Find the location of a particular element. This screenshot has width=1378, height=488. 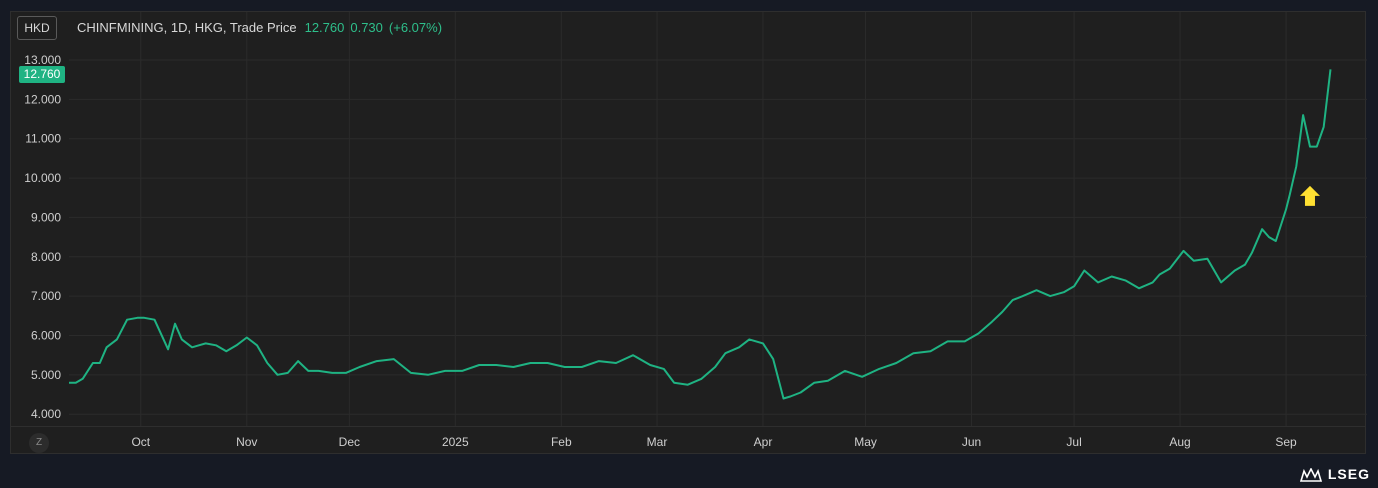

y-tick-label: 10.000 is located at coordinates (42, 178).